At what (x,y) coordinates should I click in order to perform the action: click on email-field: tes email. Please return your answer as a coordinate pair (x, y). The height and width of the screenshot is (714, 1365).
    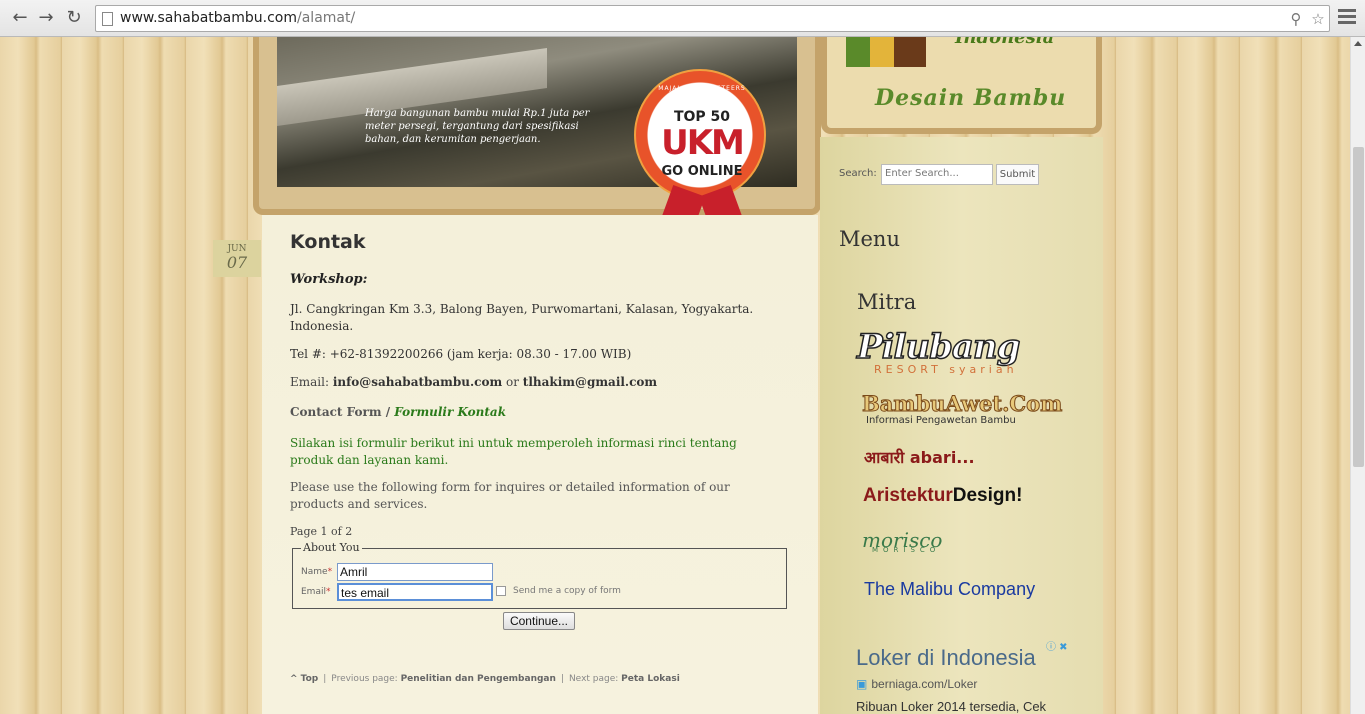
    Looking at the image, I should click on (415, 592).